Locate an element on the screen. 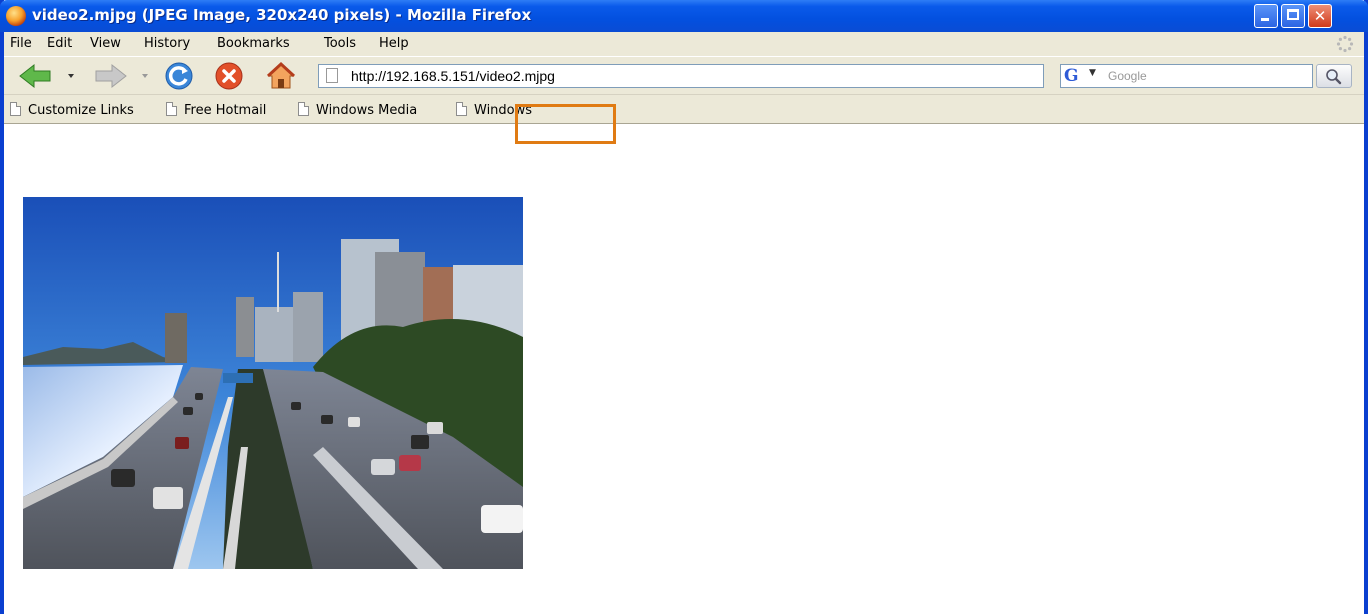  maximize-button is located at coordinates (1293, 16).